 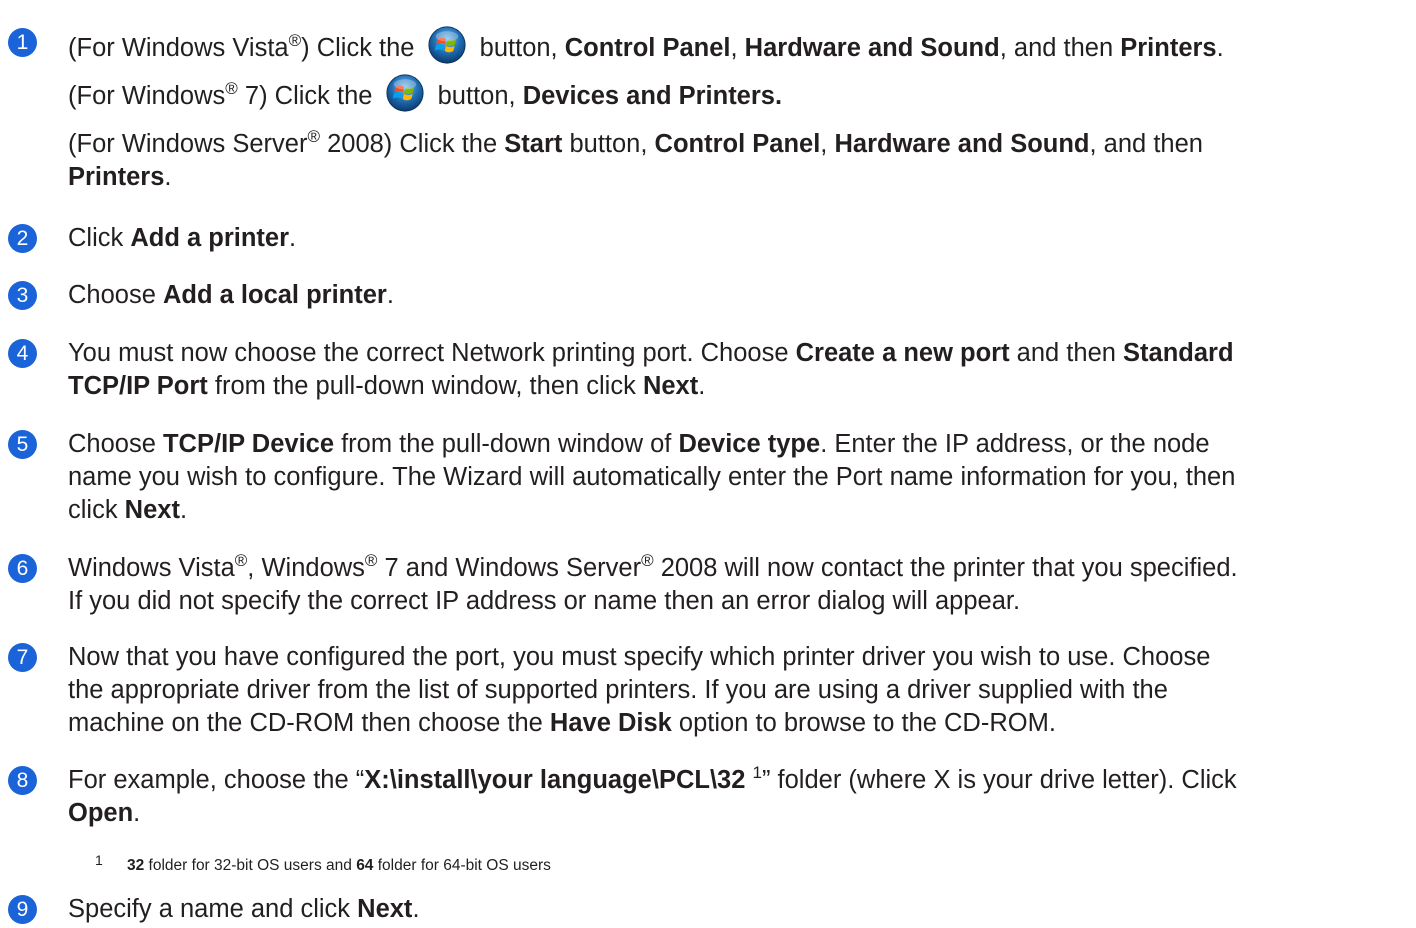 I want to click on step-number-badge: 1, so click(x=22, y=42).